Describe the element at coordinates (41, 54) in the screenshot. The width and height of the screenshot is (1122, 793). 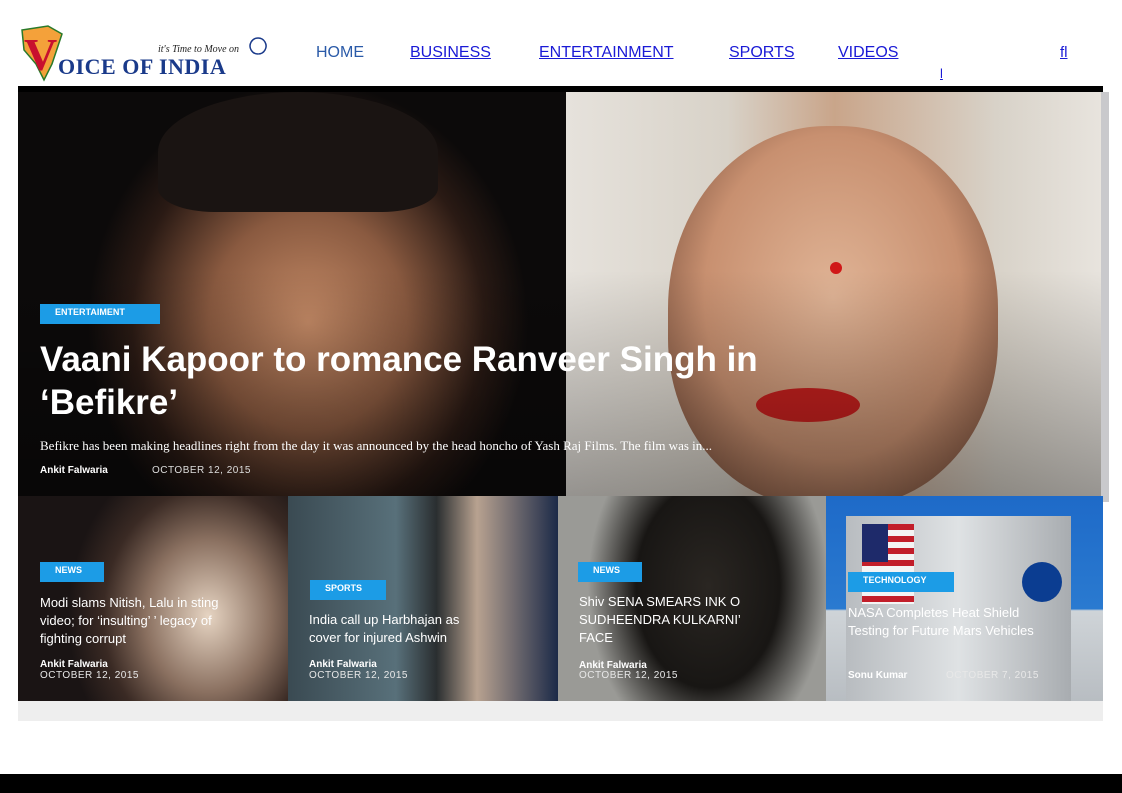
I see `logo-letter: V` at that location.